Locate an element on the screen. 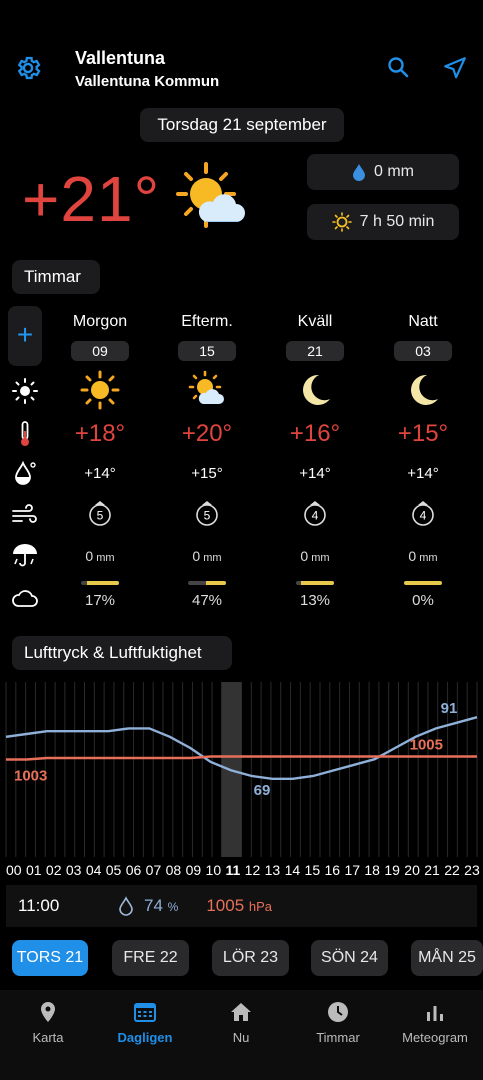 This screenshot has height=1080, width=483. period-label: Efterm. is located at coordinates (207, 321).